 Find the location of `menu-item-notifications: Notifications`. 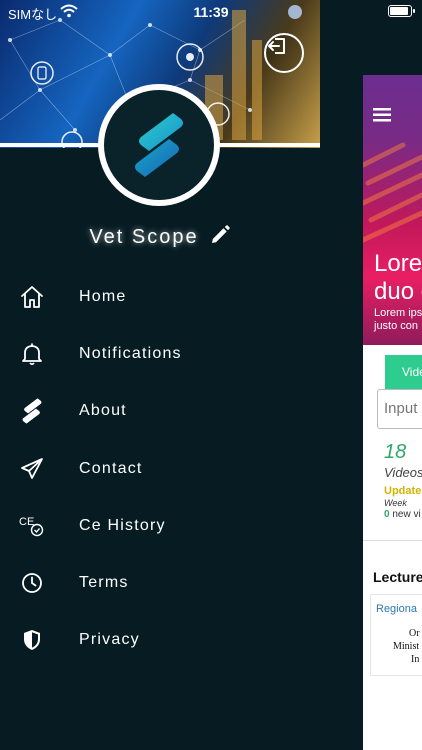

menu-item-notifications: Notifications is located at coordinates (160, 353).